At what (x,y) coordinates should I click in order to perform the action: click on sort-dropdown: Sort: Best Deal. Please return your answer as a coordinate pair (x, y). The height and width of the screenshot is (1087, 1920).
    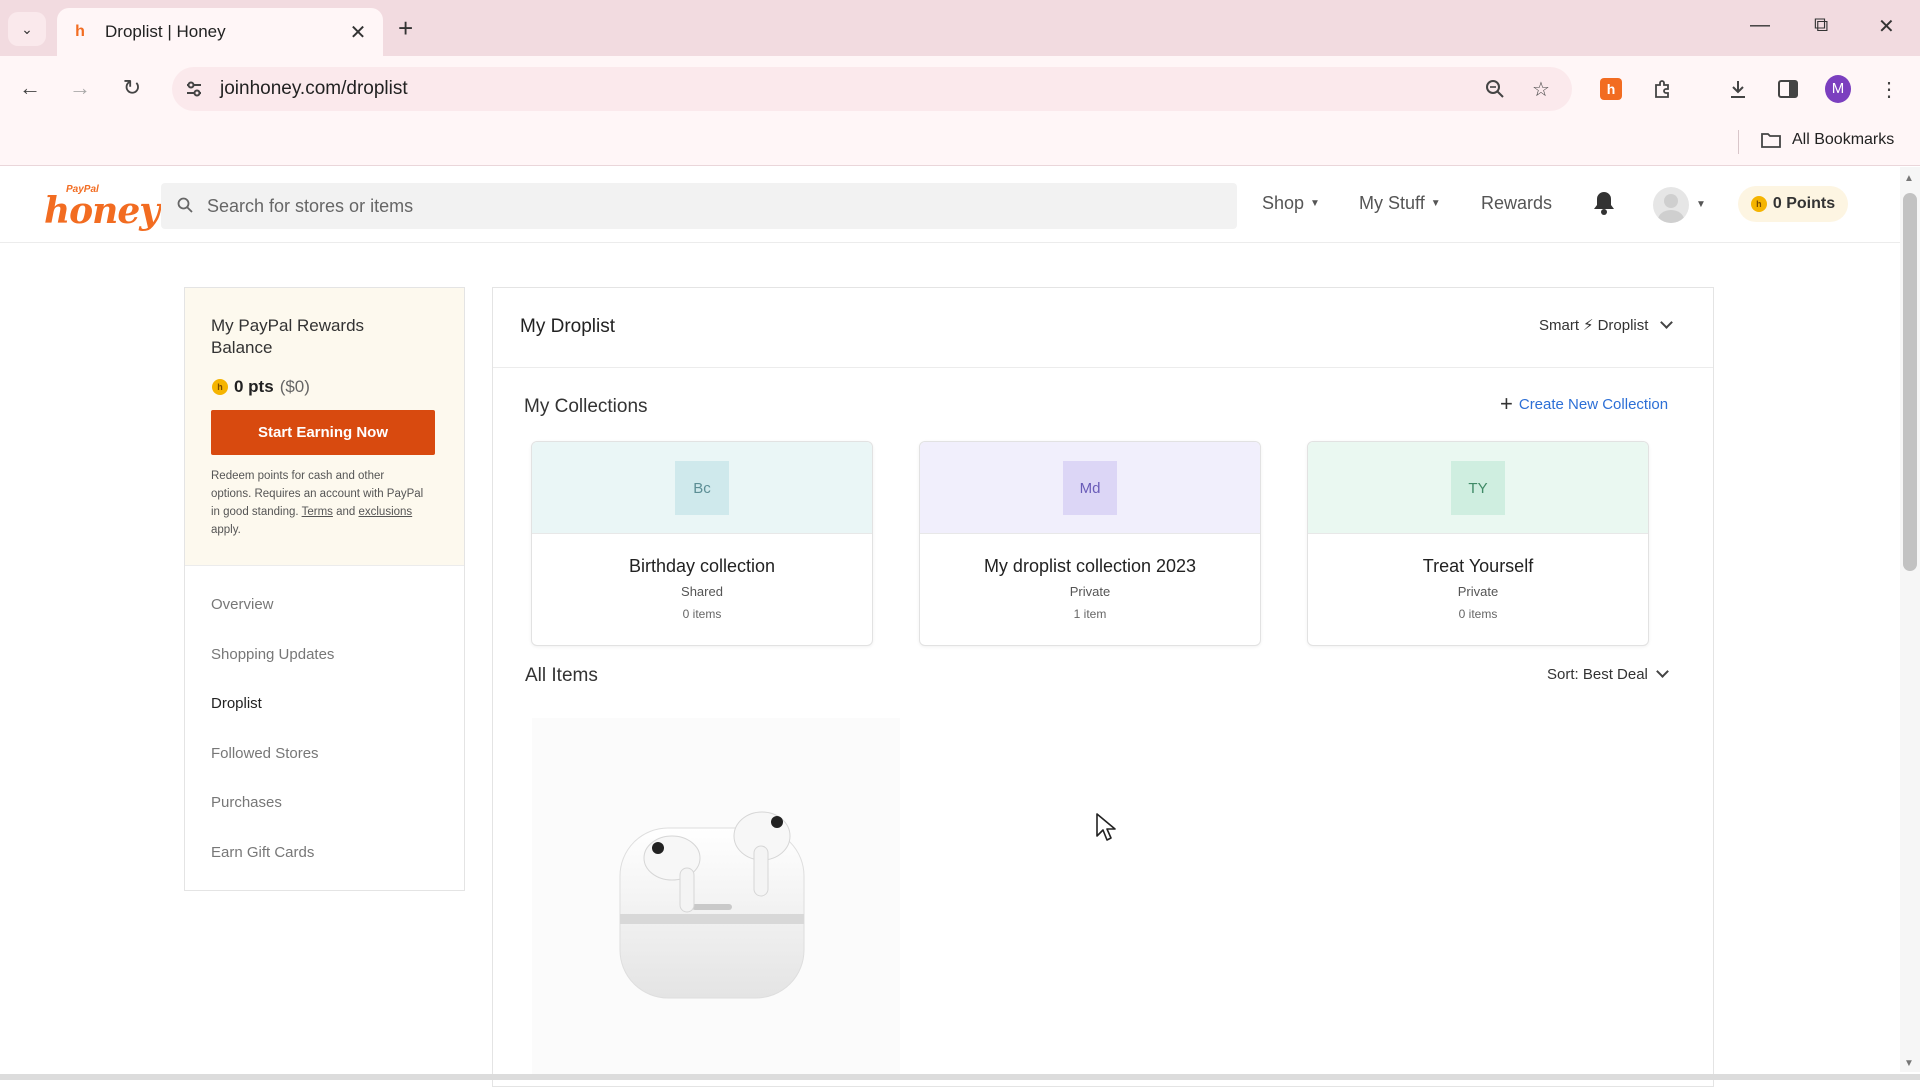
    Looking at the image, I should click on (1608, 674).